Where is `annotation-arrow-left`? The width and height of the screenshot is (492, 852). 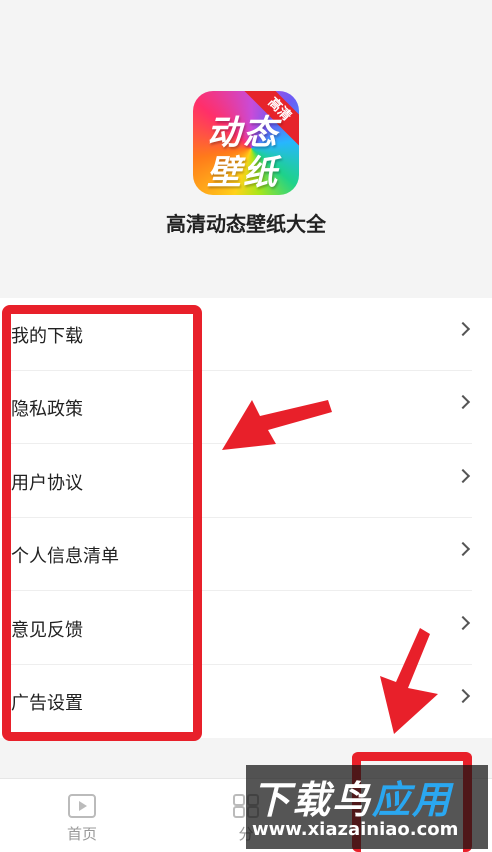
annotation-arrow-left is located at coordinates (277, 425).